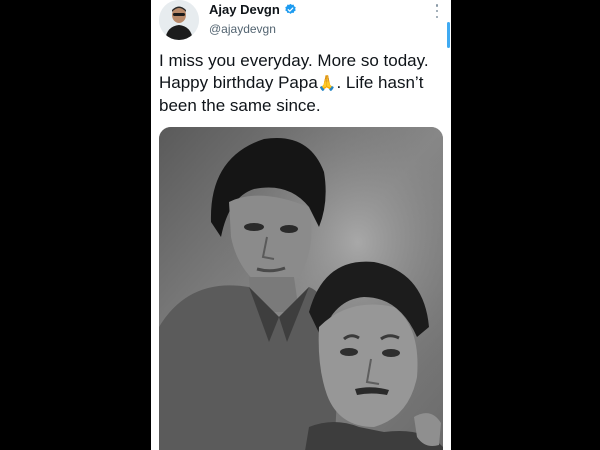 The height and width of the screenshot is (450, 600). Describe the element at coordinates (437, 11) in the screenshot. I see `more-options-icon` at that location.